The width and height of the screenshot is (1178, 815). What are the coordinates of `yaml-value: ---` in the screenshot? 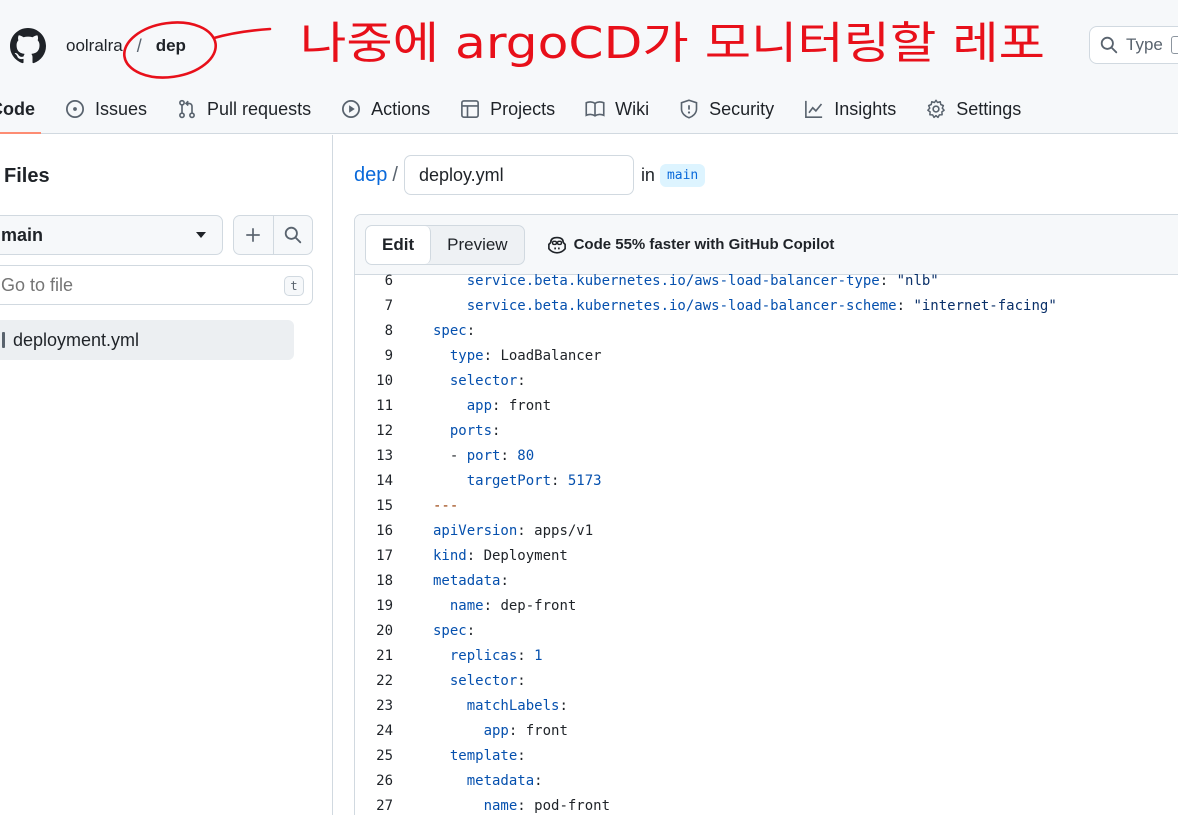 It's located at (446, 505).